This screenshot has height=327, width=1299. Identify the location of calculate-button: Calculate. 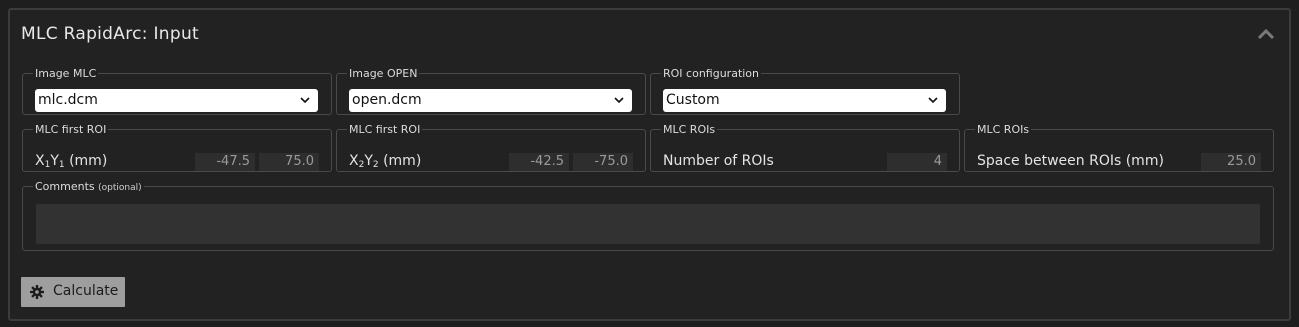
(73, 292).